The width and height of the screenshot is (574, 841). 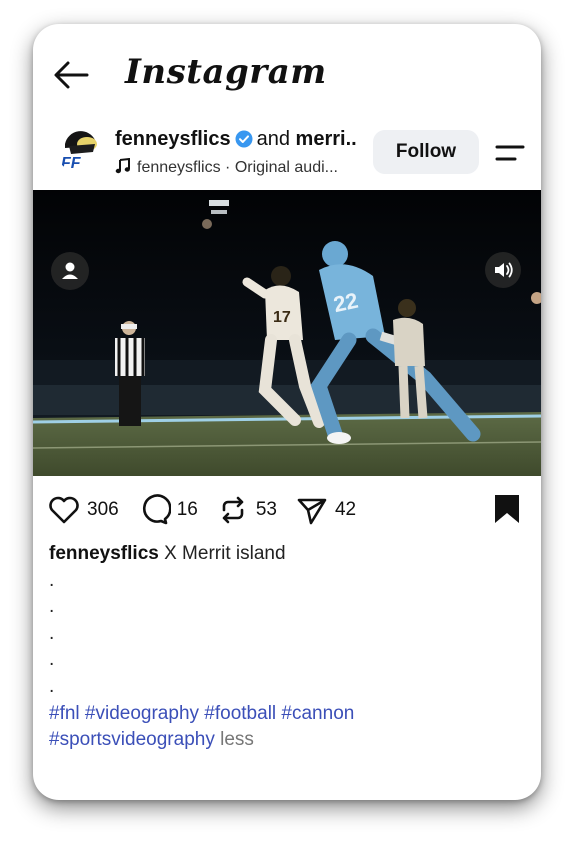 I want to click on heart-icon, so click(x=64, y=510).